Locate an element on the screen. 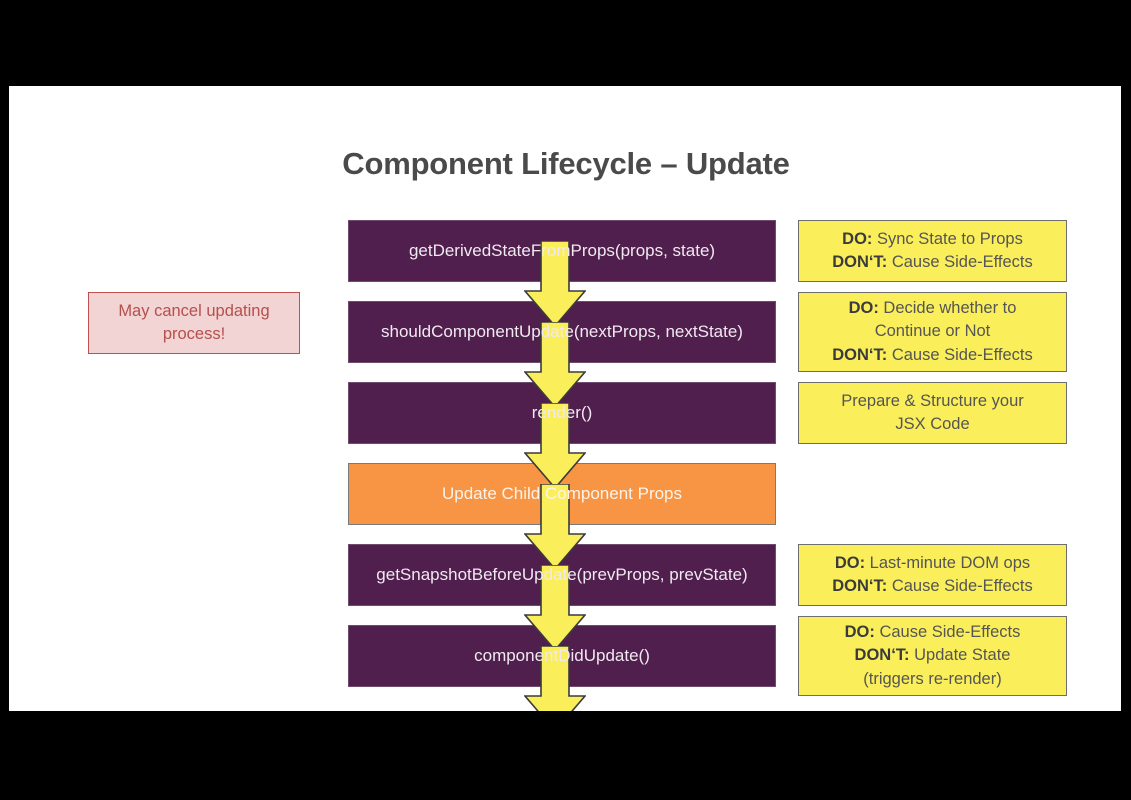 This screenshot has height=800, width=1131. lifecycle-step-label: componentDidUpdate() is located at coordinates (562, 655).